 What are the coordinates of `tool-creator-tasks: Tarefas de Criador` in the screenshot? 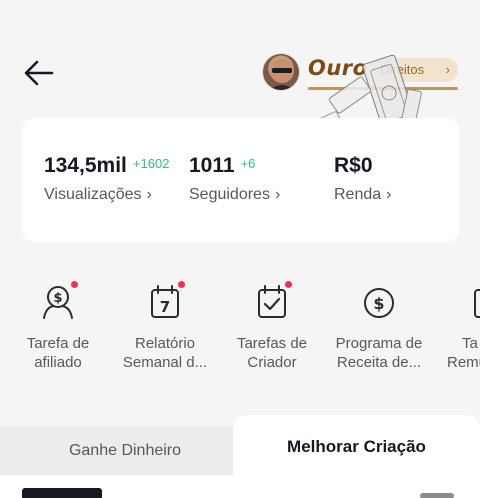 It's located at (272, 324).